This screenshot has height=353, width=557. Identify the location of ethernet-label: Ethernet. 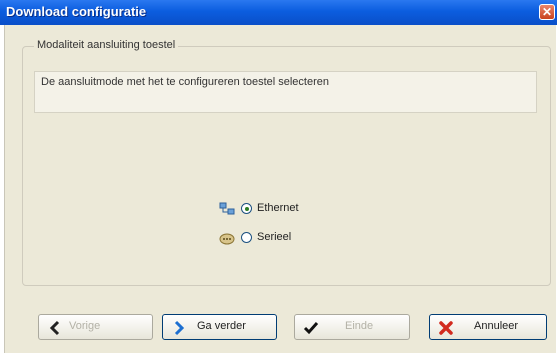
(278, 208).